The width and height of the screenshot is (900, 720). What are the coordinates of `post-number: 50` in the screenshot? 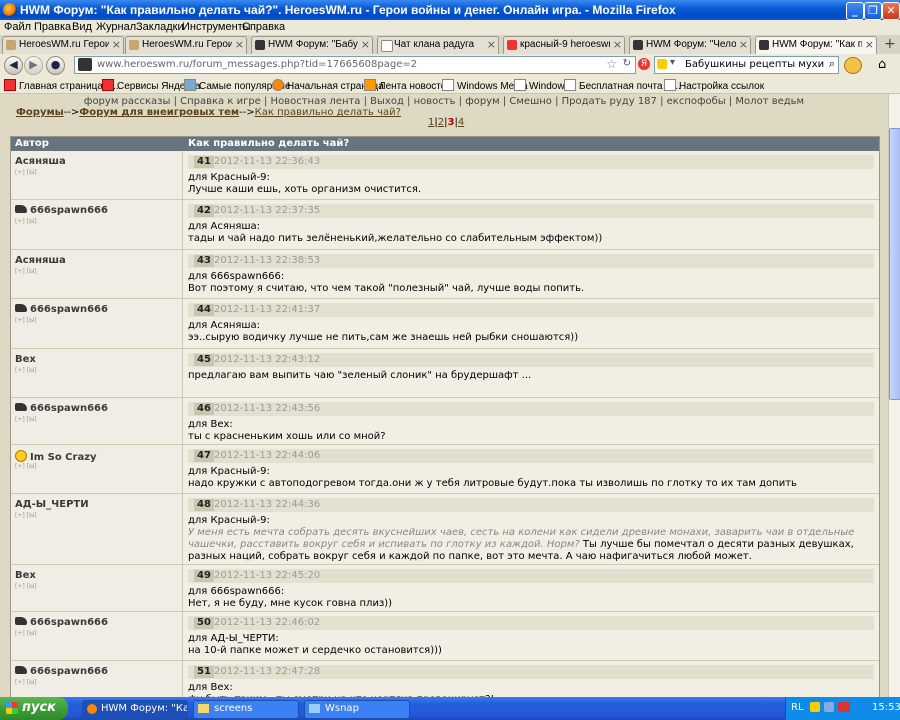 It's located at (204, 623).